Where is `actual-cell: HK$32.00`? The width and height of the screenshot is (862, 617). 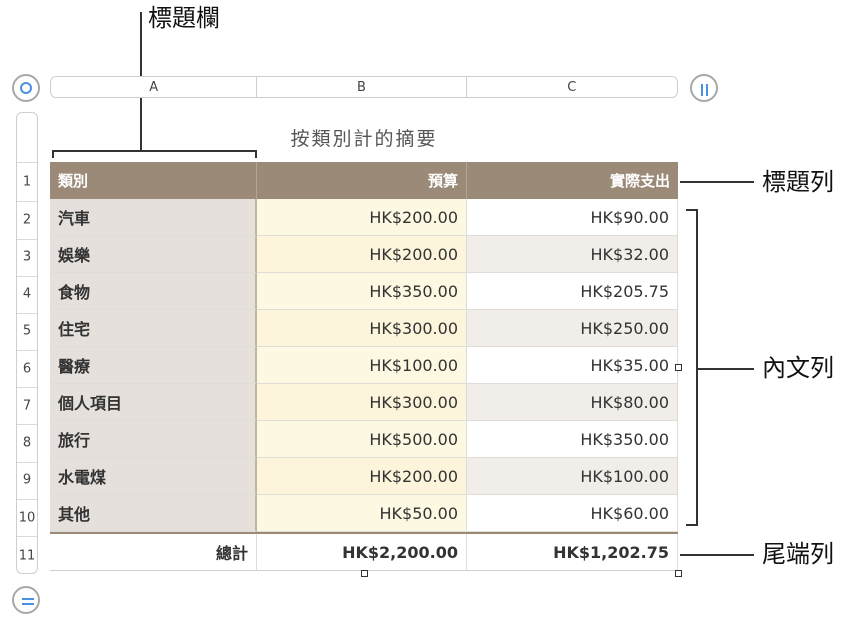 actual-cell: HK$32.00 is located at coordinates (572, 254).